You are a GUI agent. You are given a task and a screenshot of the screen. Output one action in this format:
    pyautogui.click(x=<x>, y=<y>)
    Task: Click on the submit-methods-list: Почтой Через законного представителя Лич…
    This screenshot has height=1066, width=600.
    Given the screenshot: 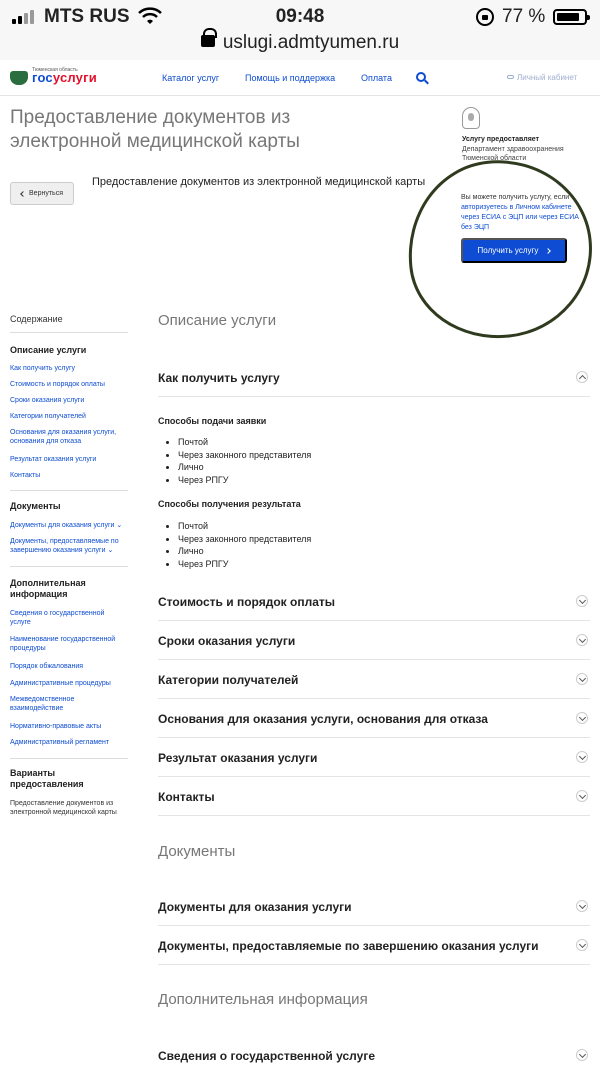 What is the action you would take?
    pyautogui.click(x=238, y=461)
    